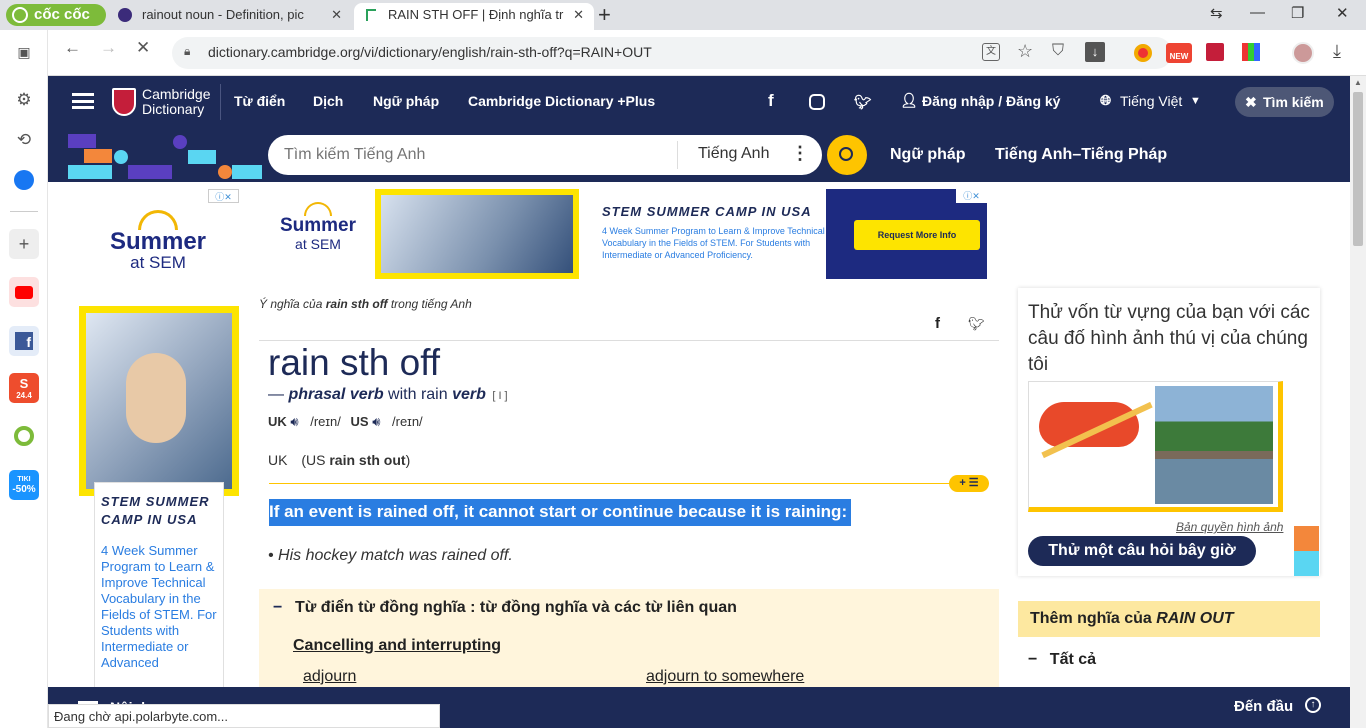  I want to click on scroll-up-icon: ▲, so click(1358, 82).